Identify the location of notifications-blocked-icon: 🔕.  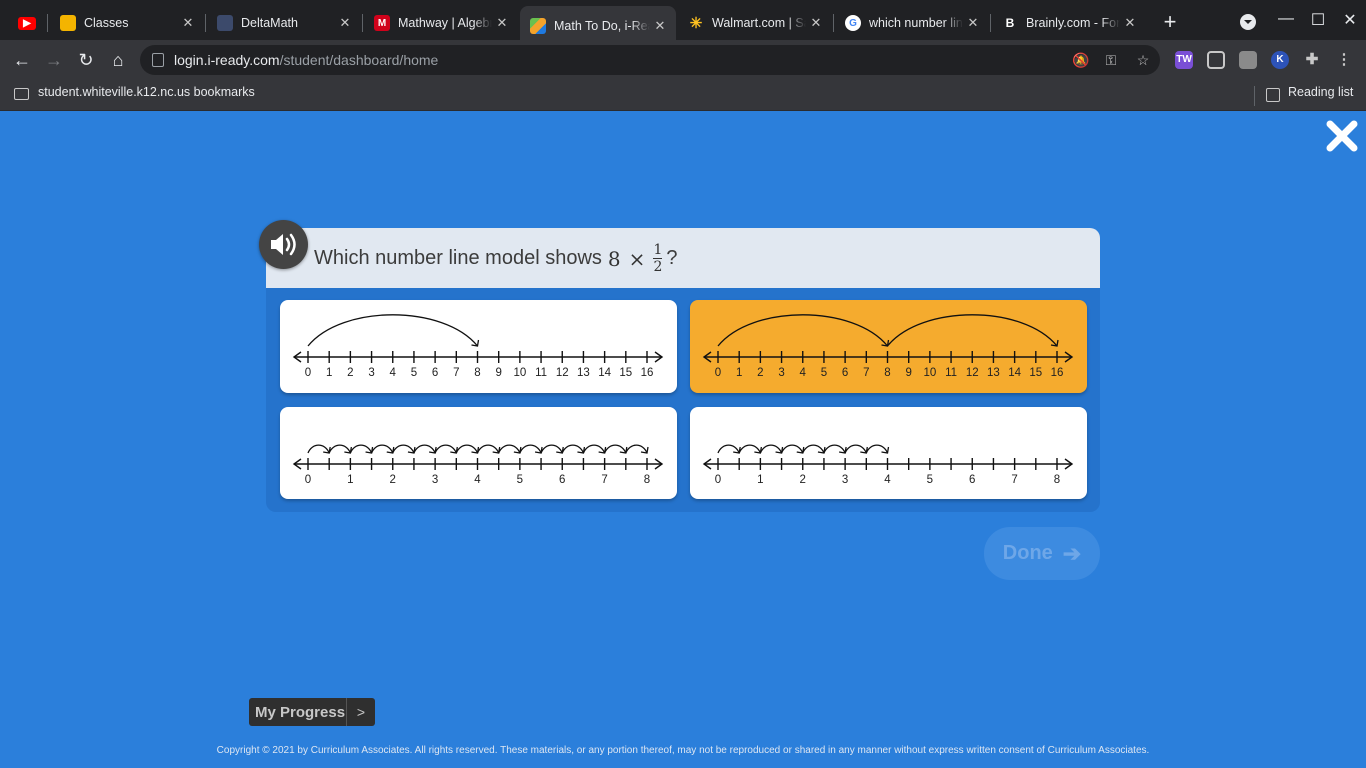
(1081, 60).